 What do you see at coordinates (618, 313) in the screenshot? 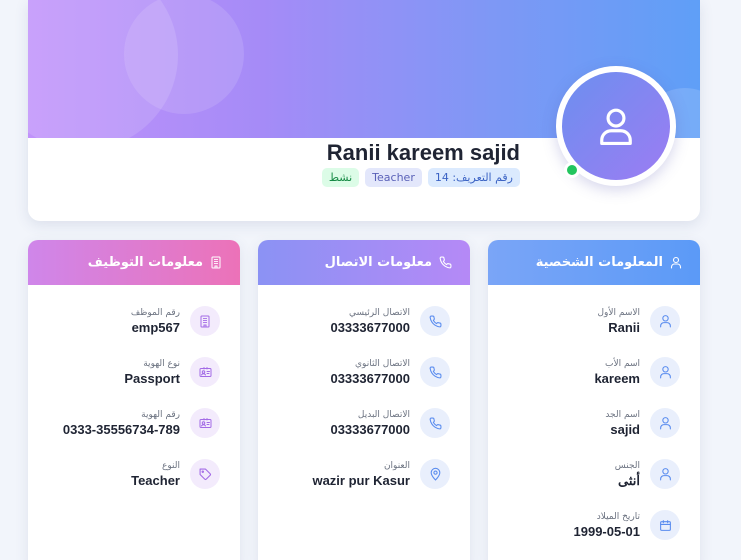
I see `row-label: الاسم الأول` at bounding box center [618, 313].